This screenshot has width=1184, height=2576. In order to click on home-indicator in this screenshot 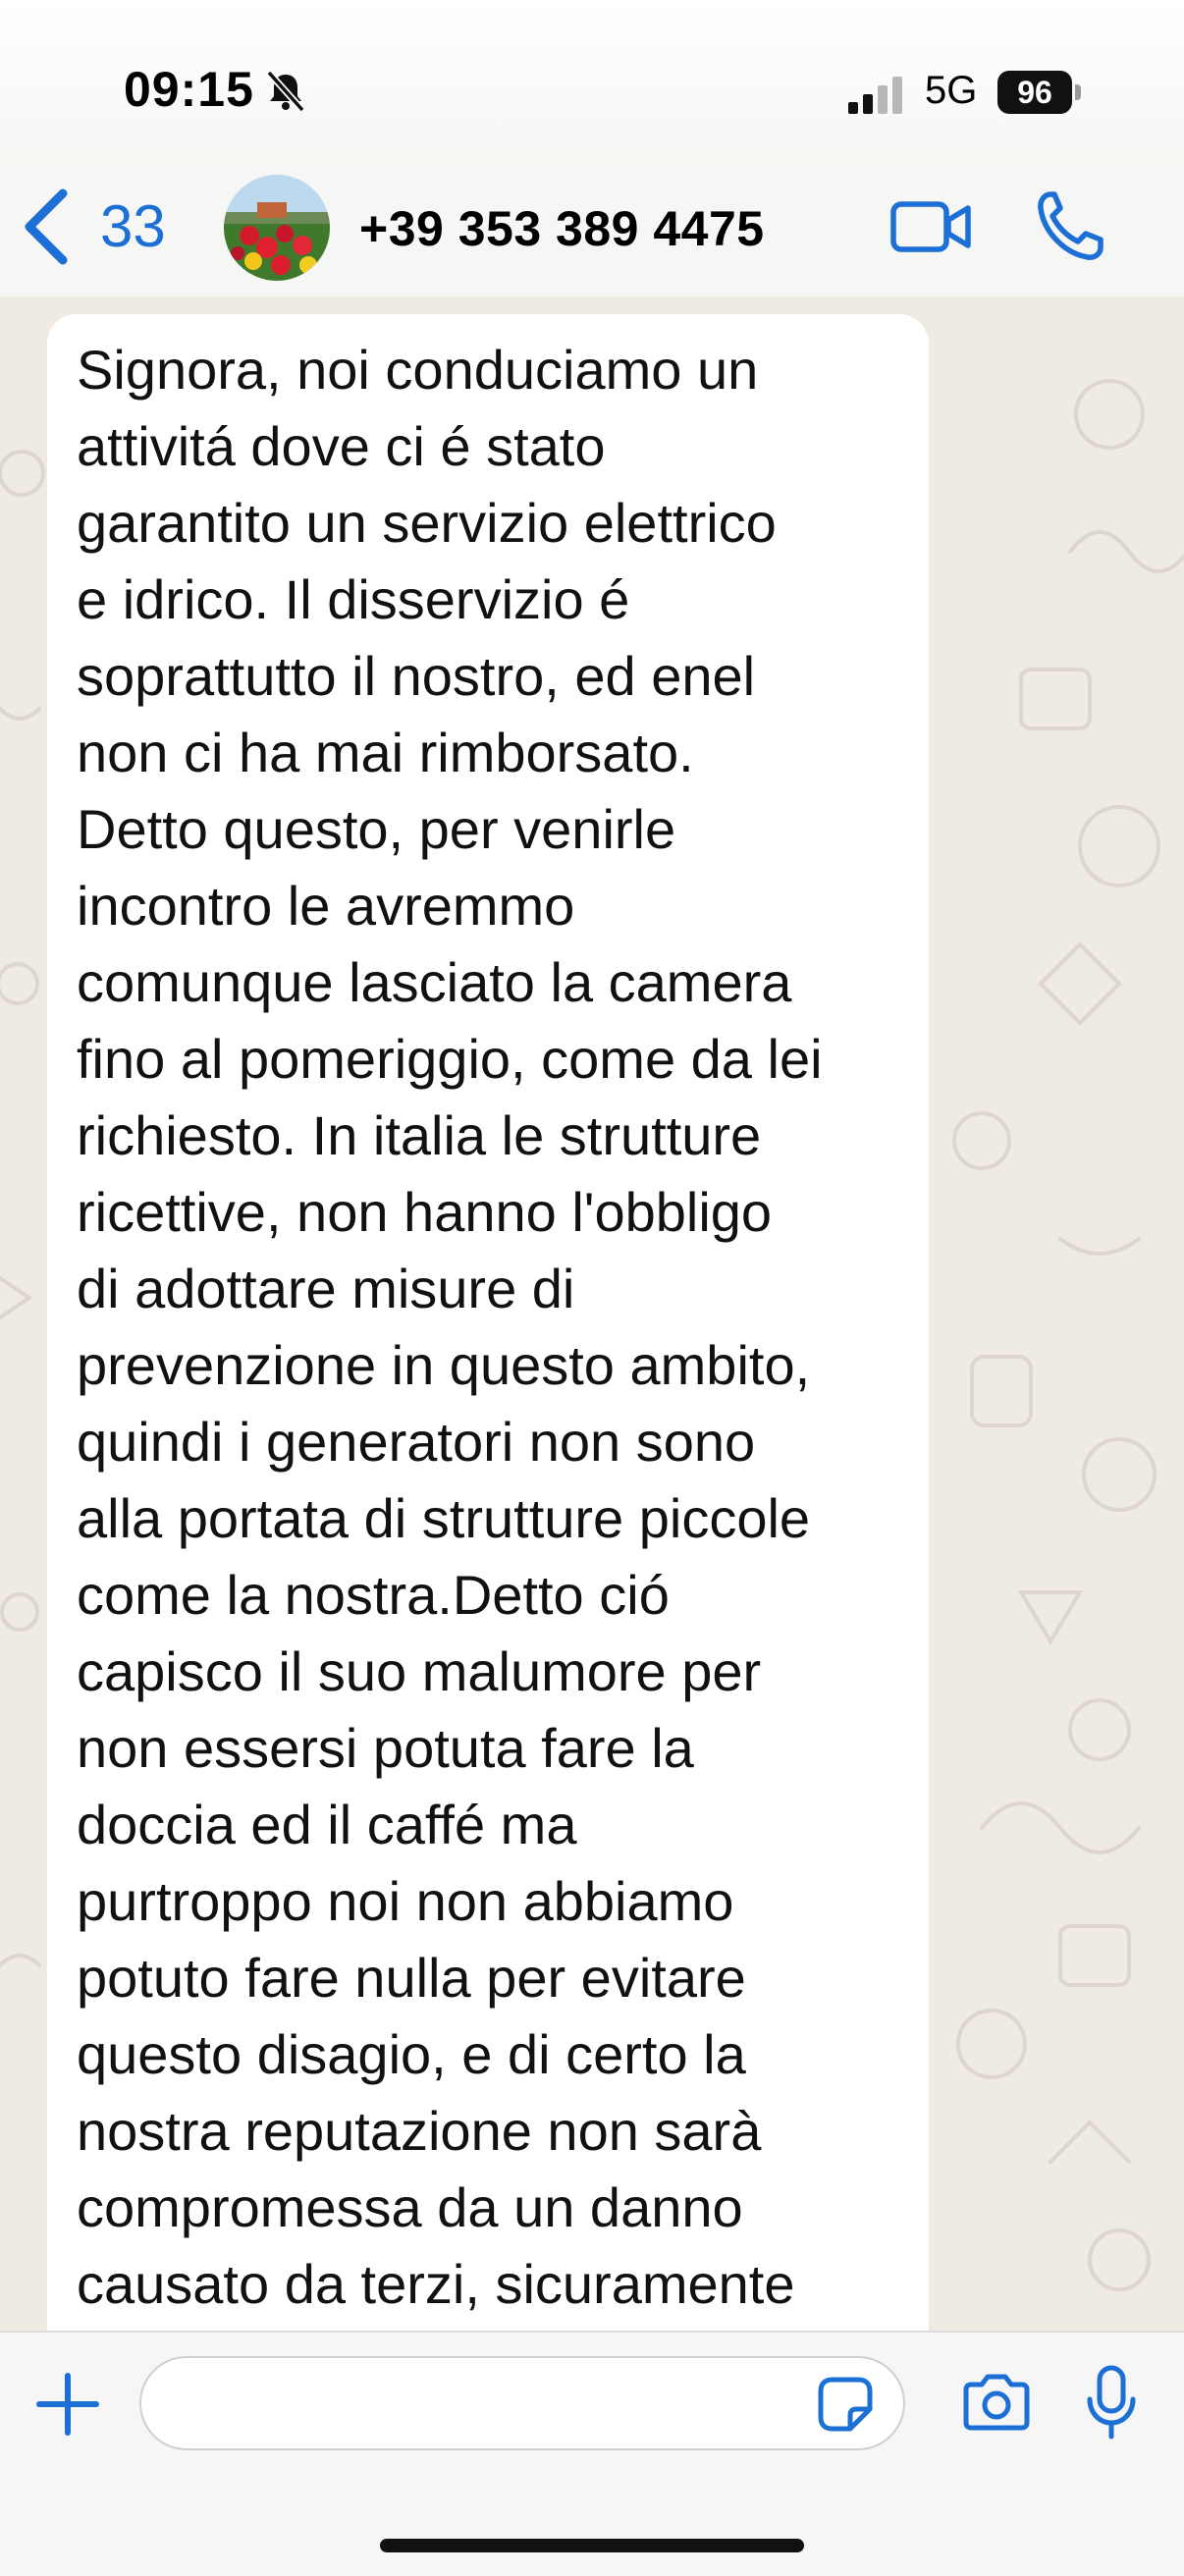, I will do `click(592, 2545)`.